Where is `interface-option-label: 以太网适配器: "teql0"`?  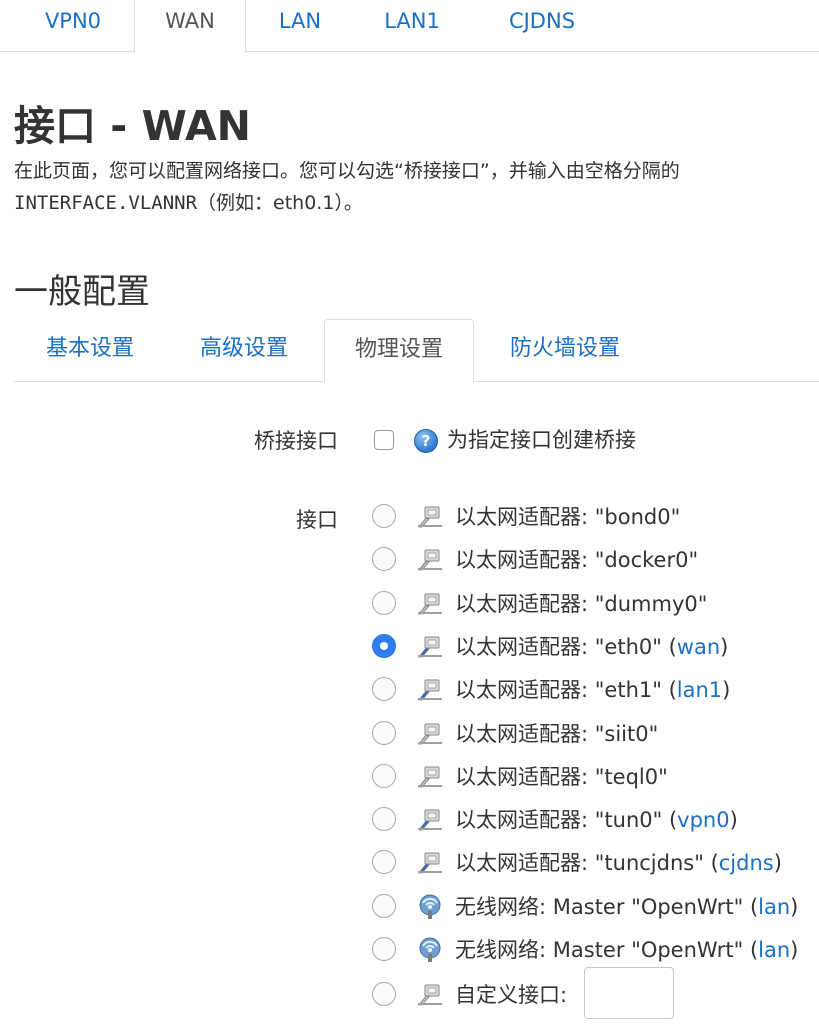 interface-option-label: 以太网适配器: "teql0" is located at coordinates (561, 776).